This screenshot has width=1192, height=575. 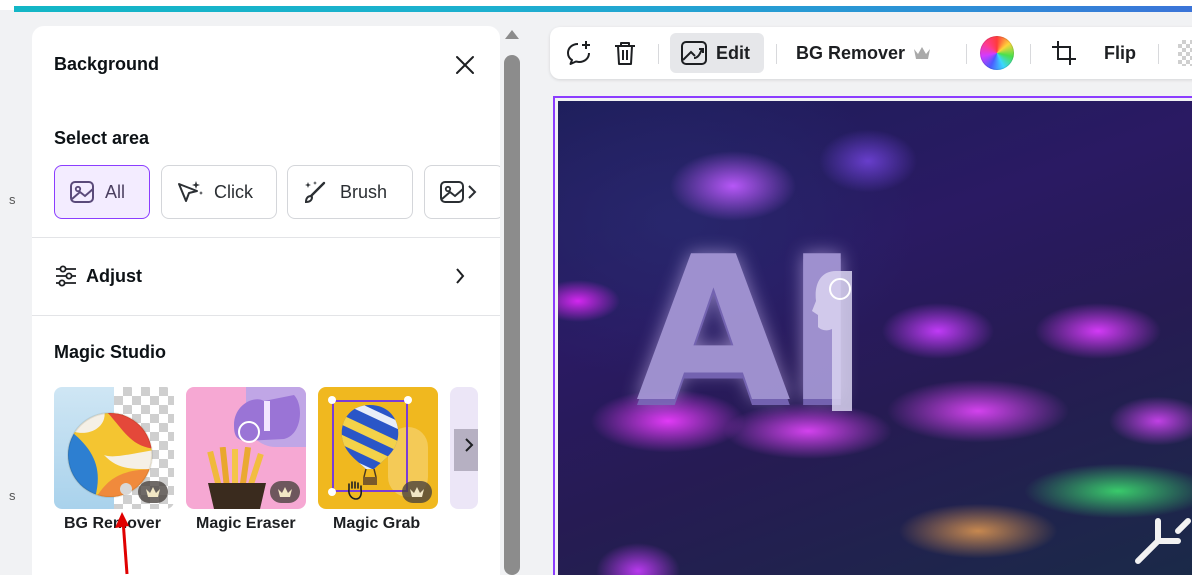 I want to click on delete-button, so click(x=625, y=53).